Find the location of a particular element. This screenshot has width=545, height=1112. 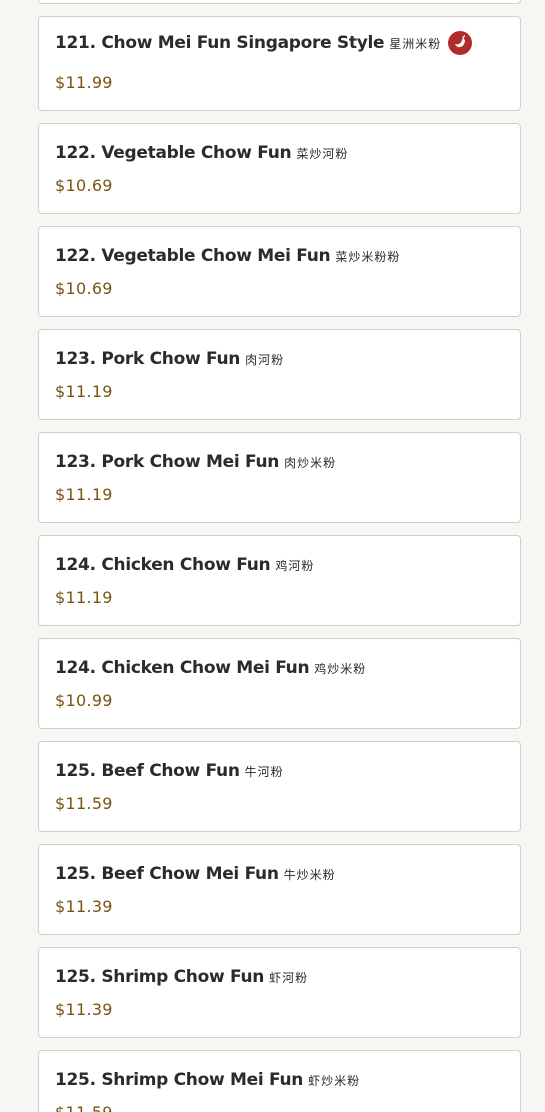

menu-item-chinese-name: 牛炒米粉 is located at coordinates (309, 874).